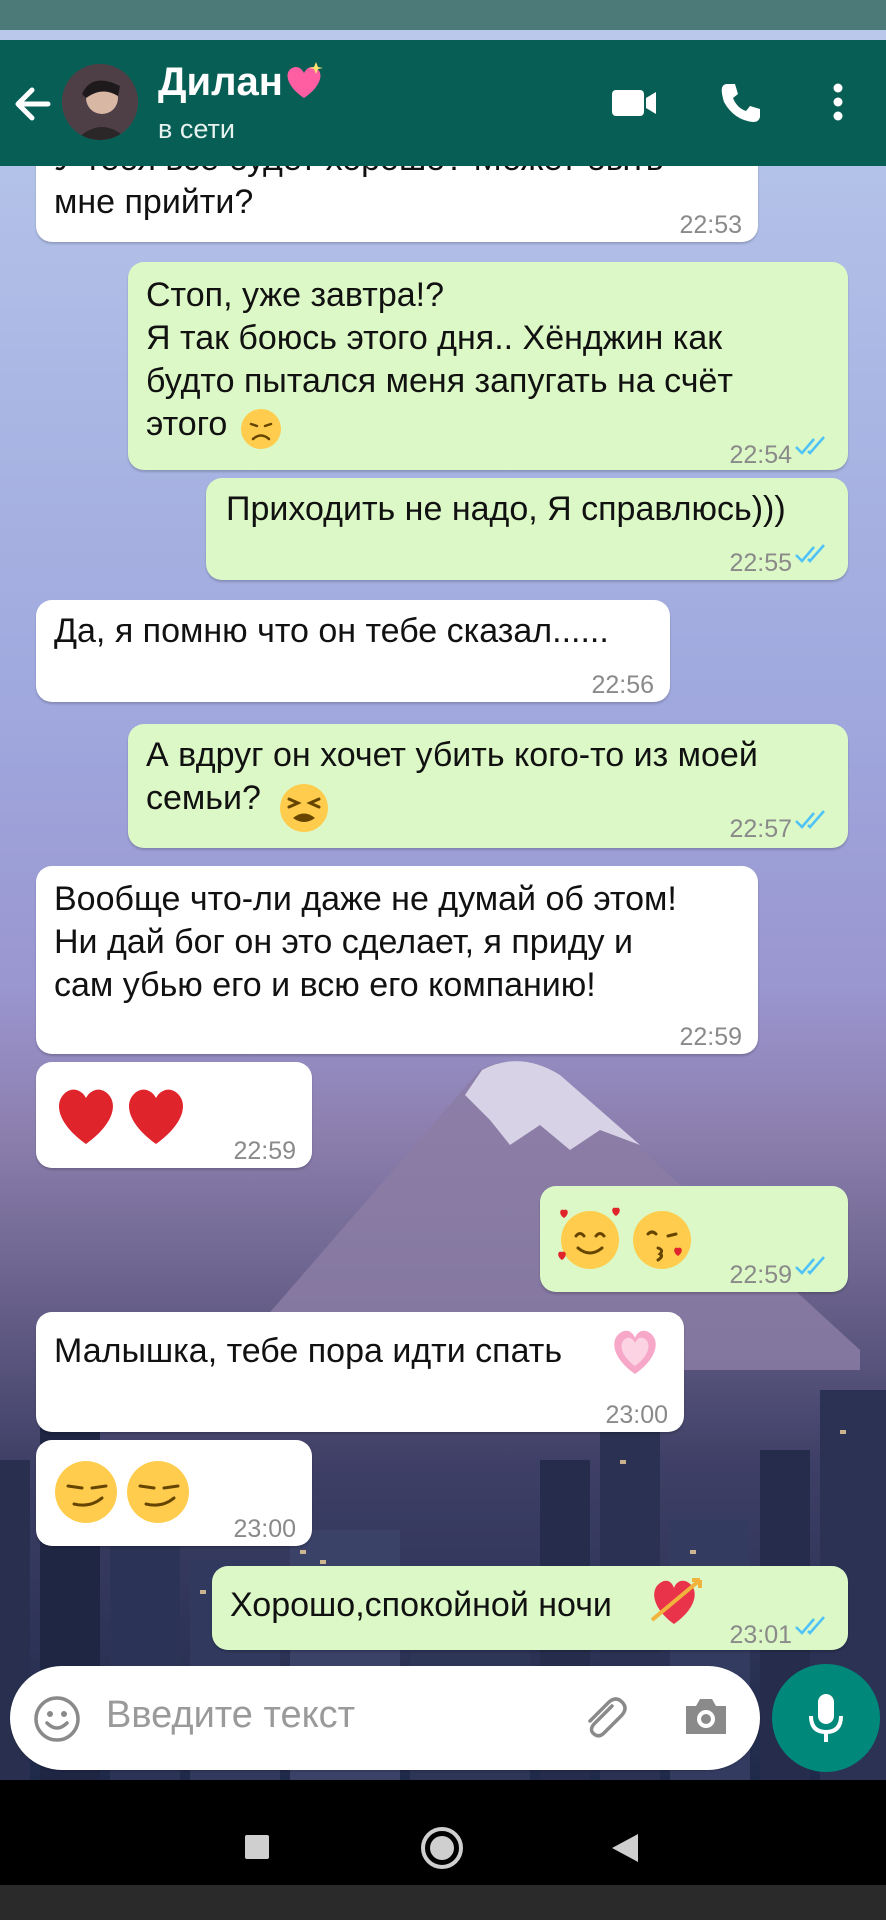  What do you see at coordinates (196, 129) in the screenshot?
I see `contact-status: в сети` at bounding box center [196, 129].